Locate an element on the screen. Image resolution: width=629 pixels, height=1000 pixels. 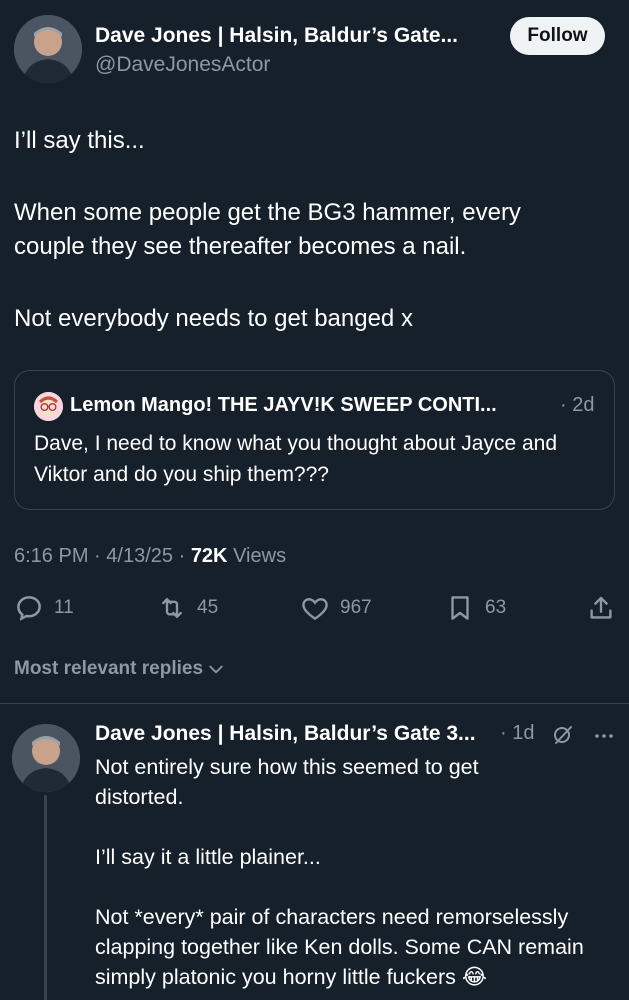
like-count: 967 is located at coordinates (356, 607).